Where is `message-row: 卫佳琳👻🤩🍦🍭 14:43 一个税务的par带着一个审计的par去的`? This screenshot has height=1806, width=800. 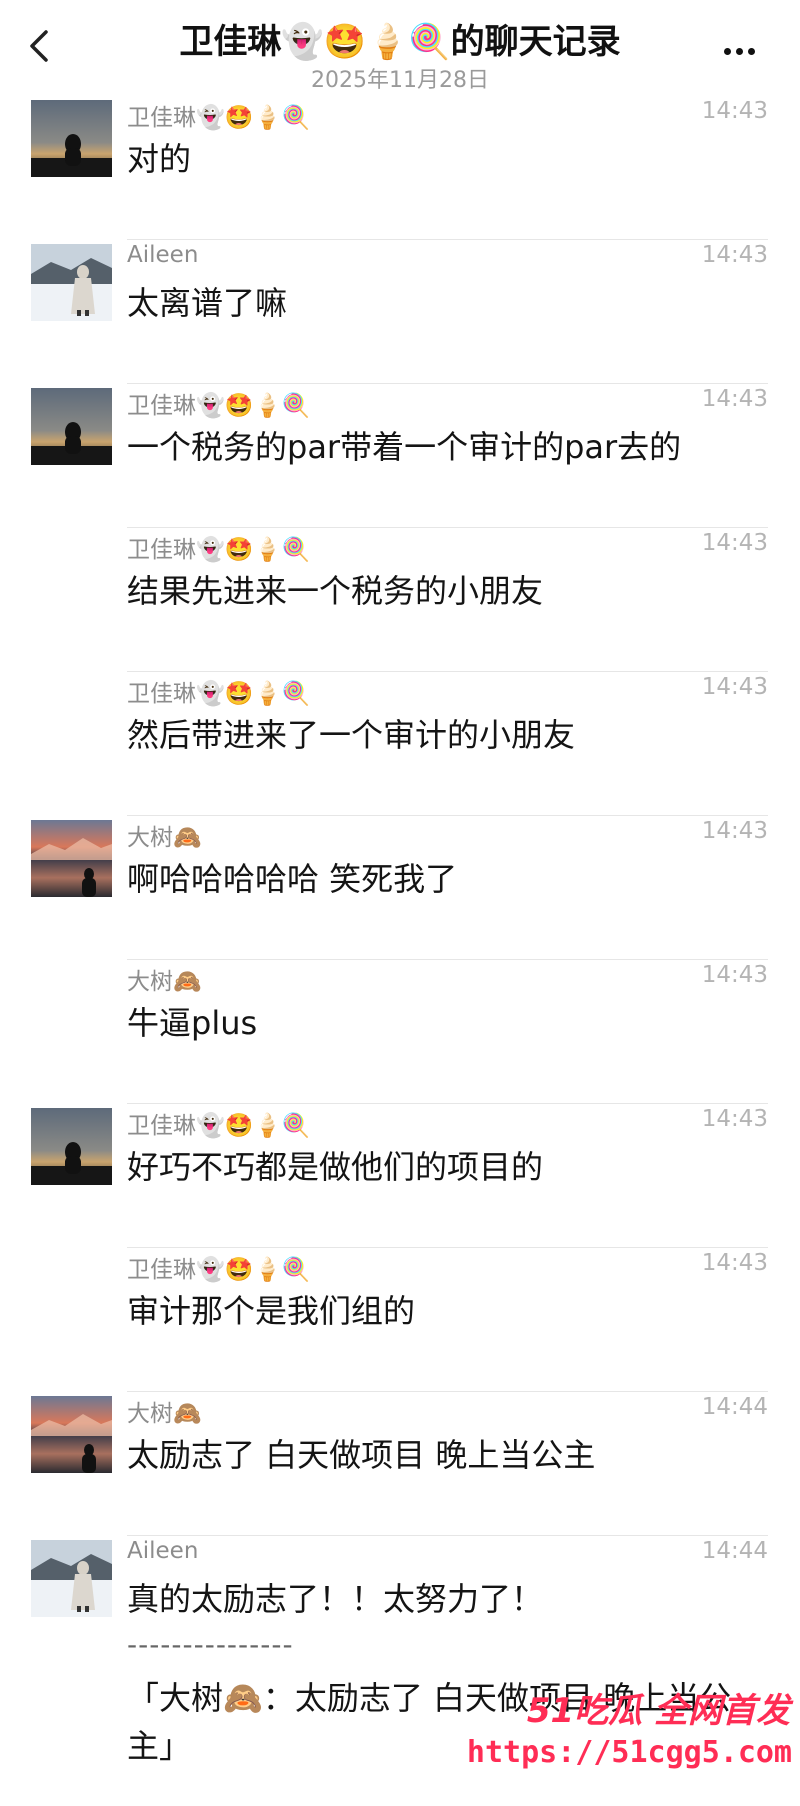 message-row: 卫佳琳👻🤩🍦🍭 14:43 一个税务的par带着一个审计的par去的 is located at coordinates (400, 456).